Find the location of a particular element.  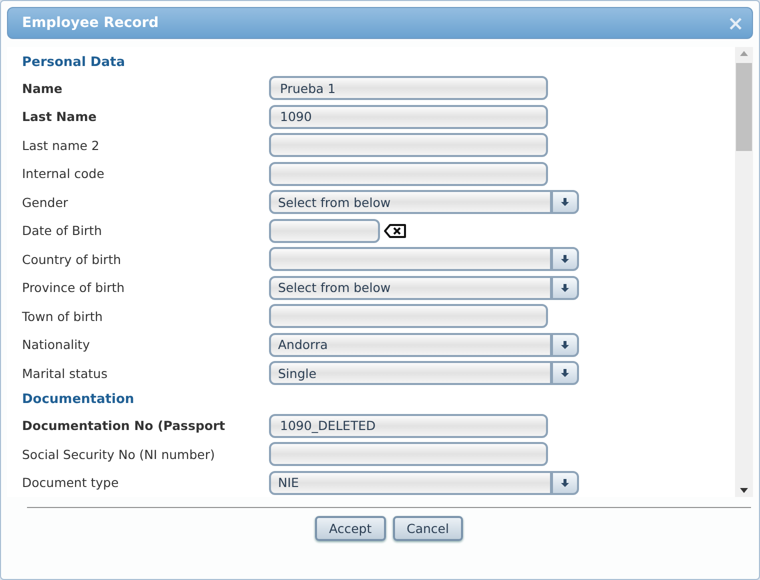

dialog-button: Accept is located at coordinates (350, 528).